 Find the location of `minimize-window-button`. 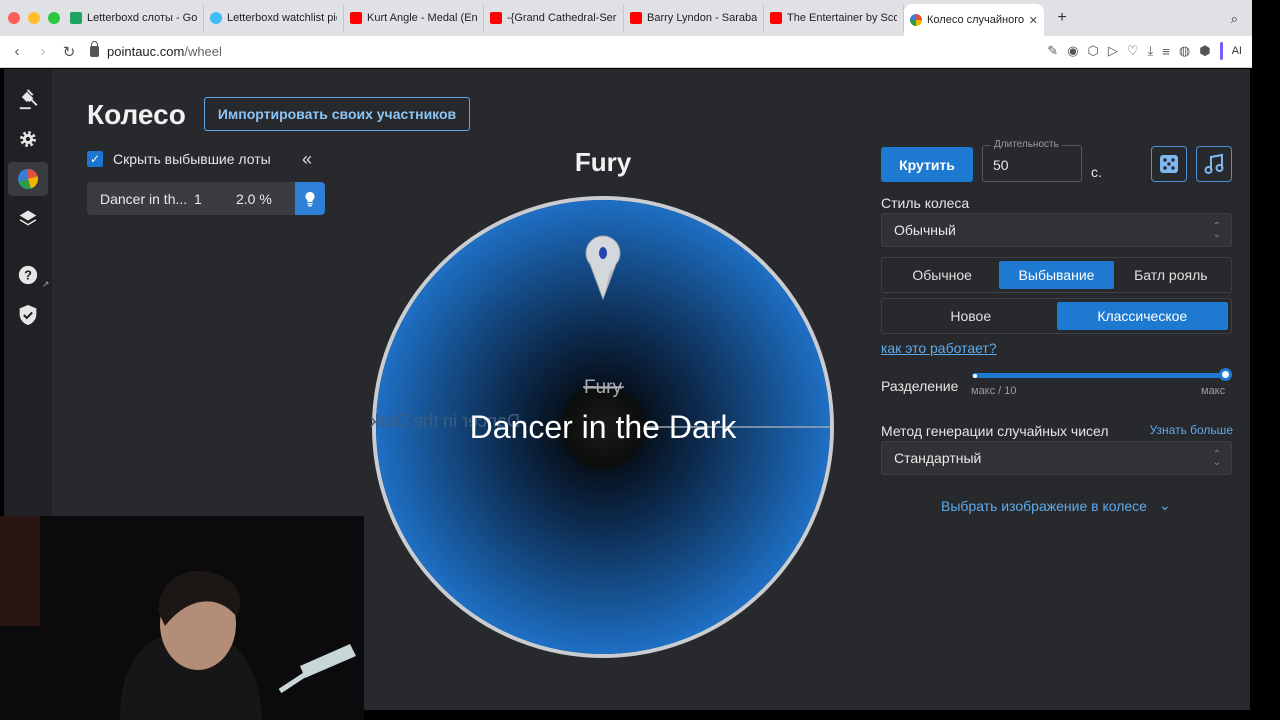

minimize-window-button is located at coordinates (34, 18).